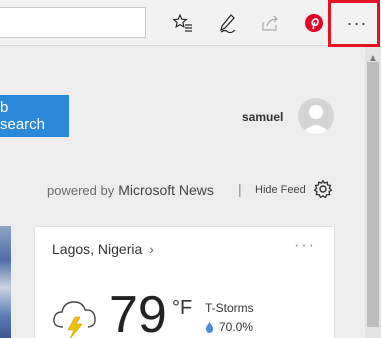 This screenshot has width=381, height=338. I want to click on chevron-right-icon: ›, so click(151, 249).